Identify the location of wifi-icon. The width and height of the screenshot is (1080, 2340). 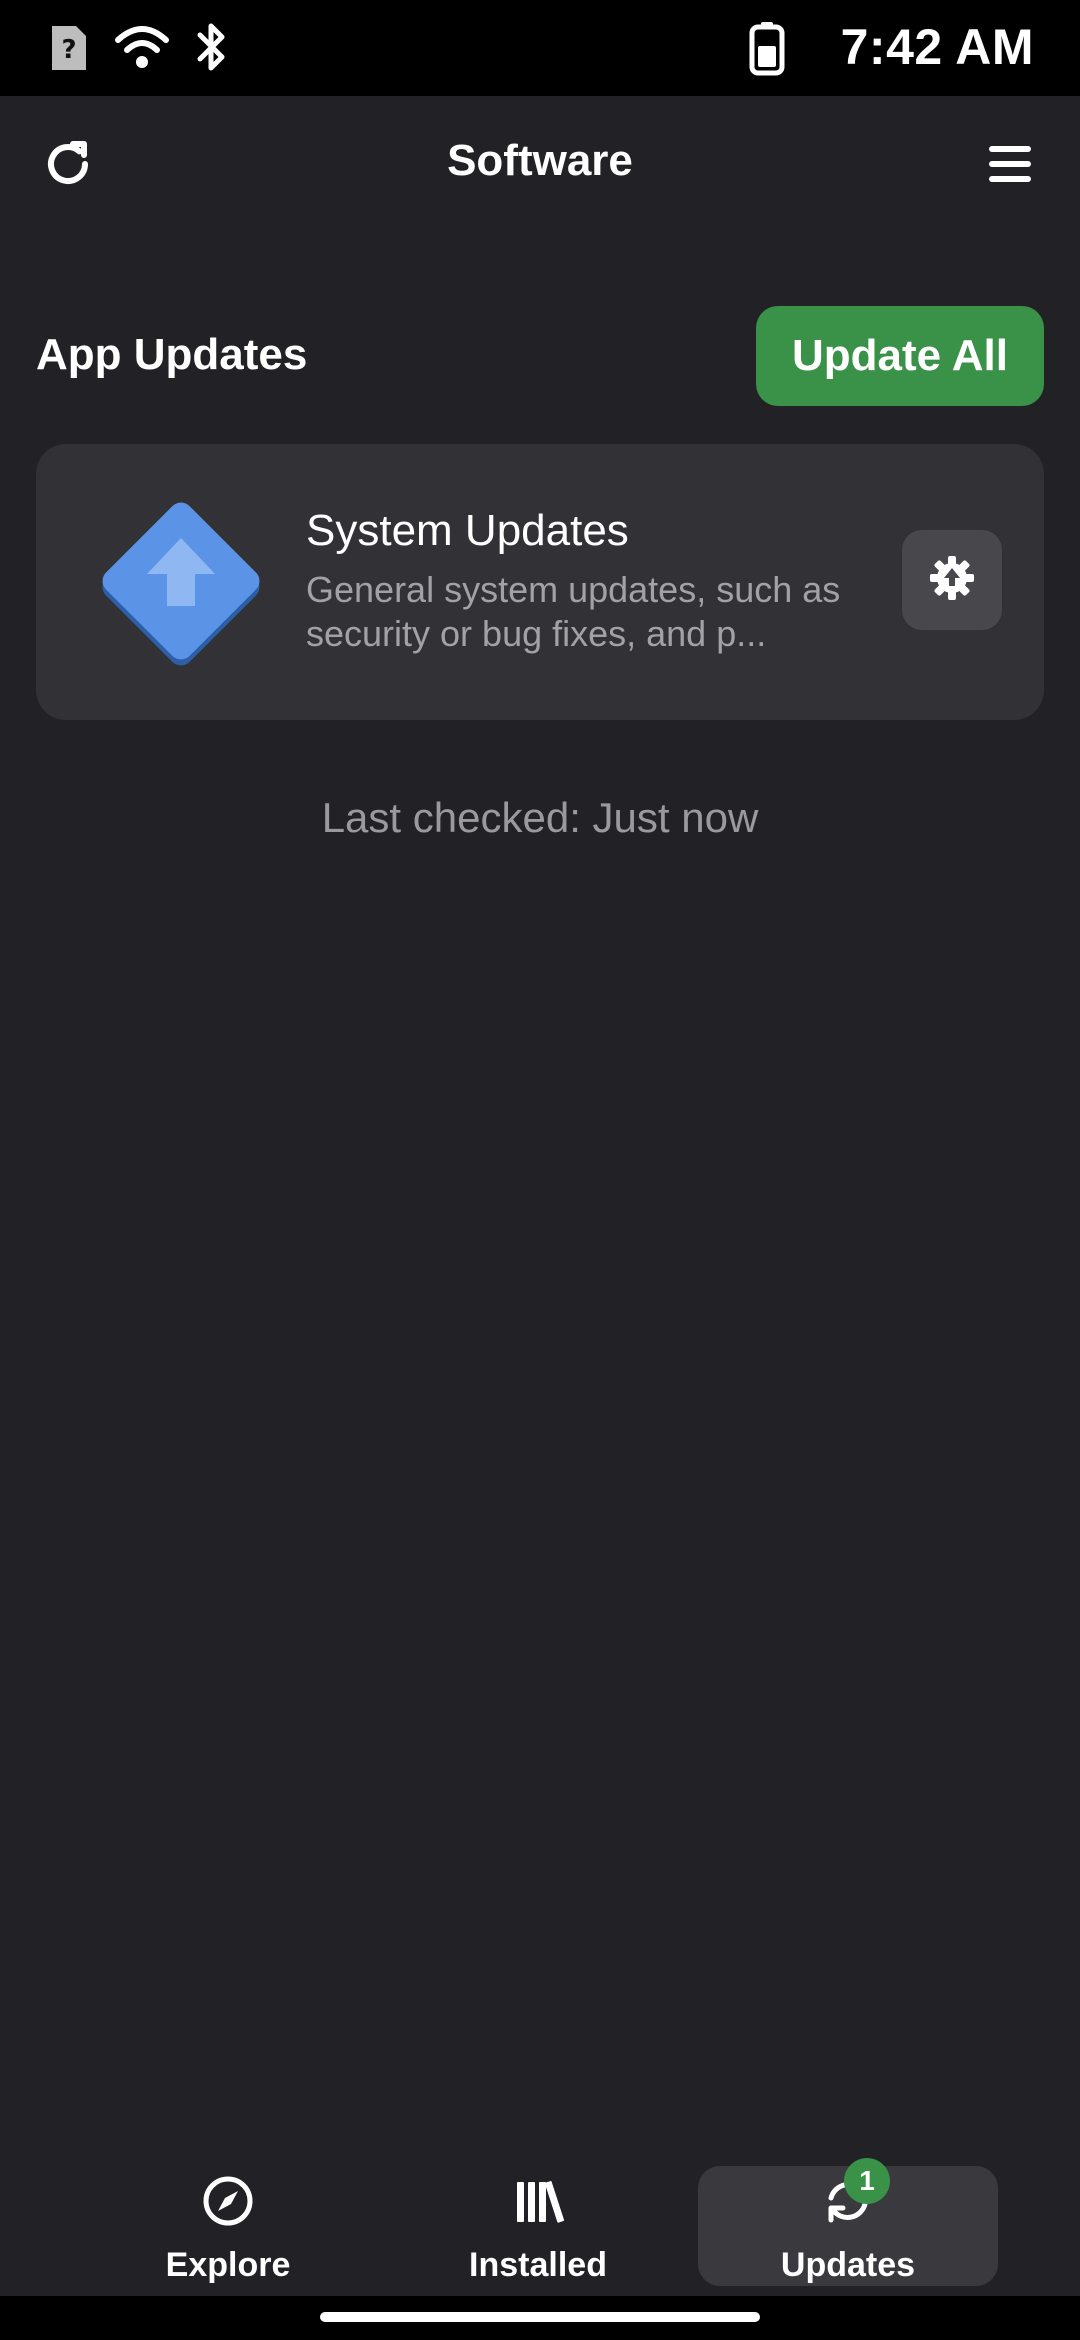
(142, 49).